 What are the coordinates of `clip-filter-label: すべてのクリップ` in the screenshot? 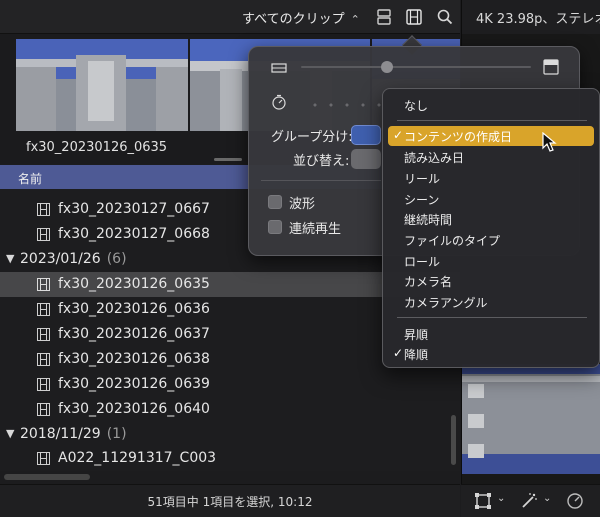 It's located at (293, 19).